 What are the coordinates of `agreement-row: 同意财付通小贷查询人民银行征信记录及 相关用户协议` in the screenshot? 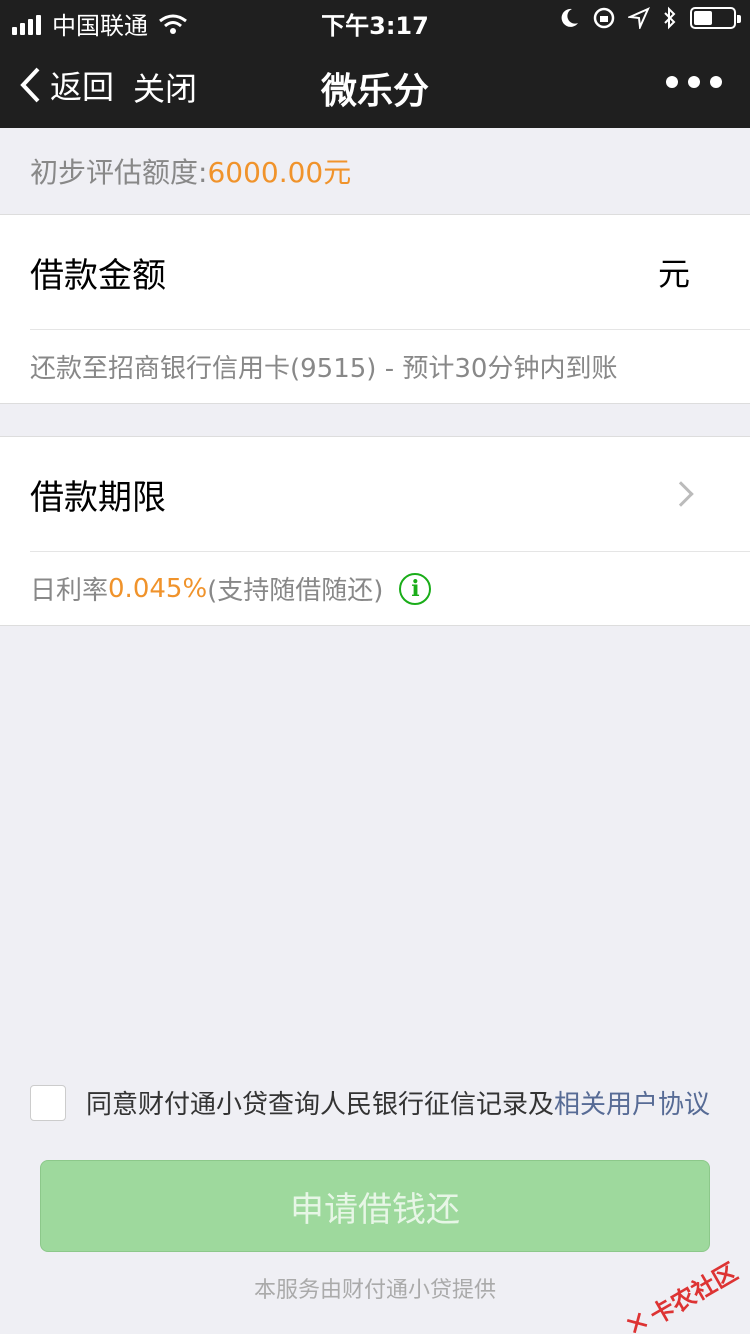 It's located at (370, 1102).